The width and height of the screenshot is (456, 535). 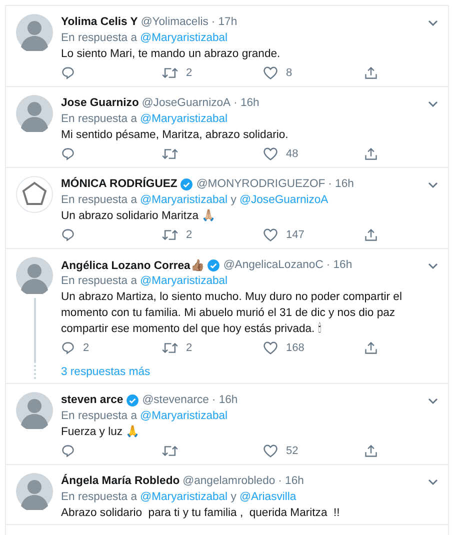 I want to click on like-count: 8, so click(x=289, y=73).